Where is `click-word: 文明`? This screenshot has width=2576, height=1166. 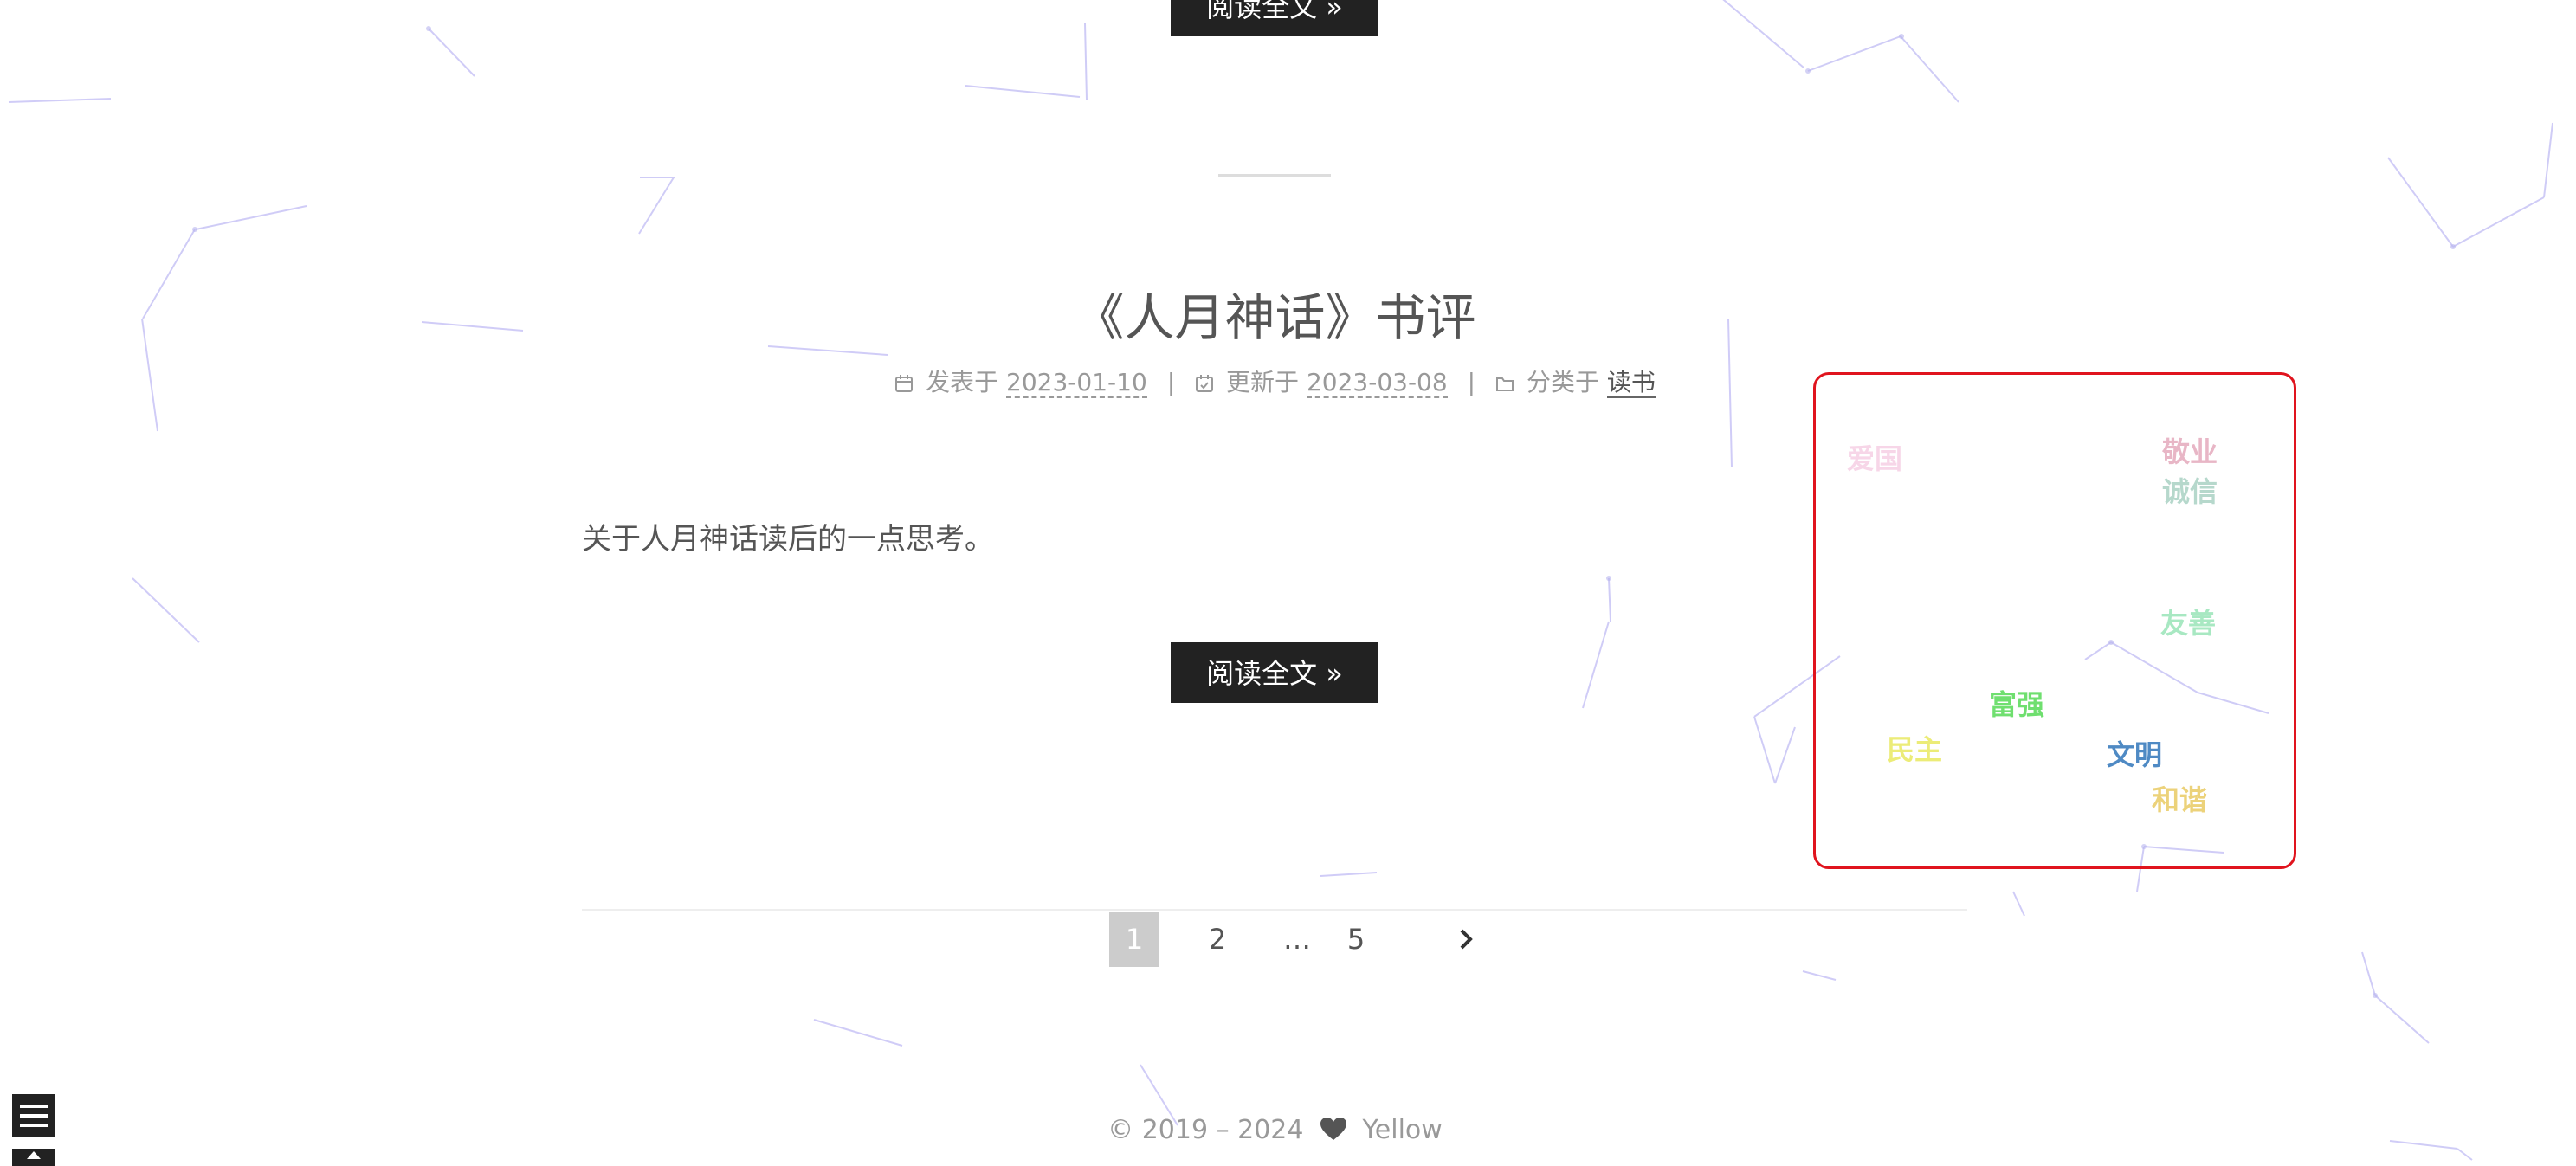
click-word: 文明 is located at coordinates (2135, 755).